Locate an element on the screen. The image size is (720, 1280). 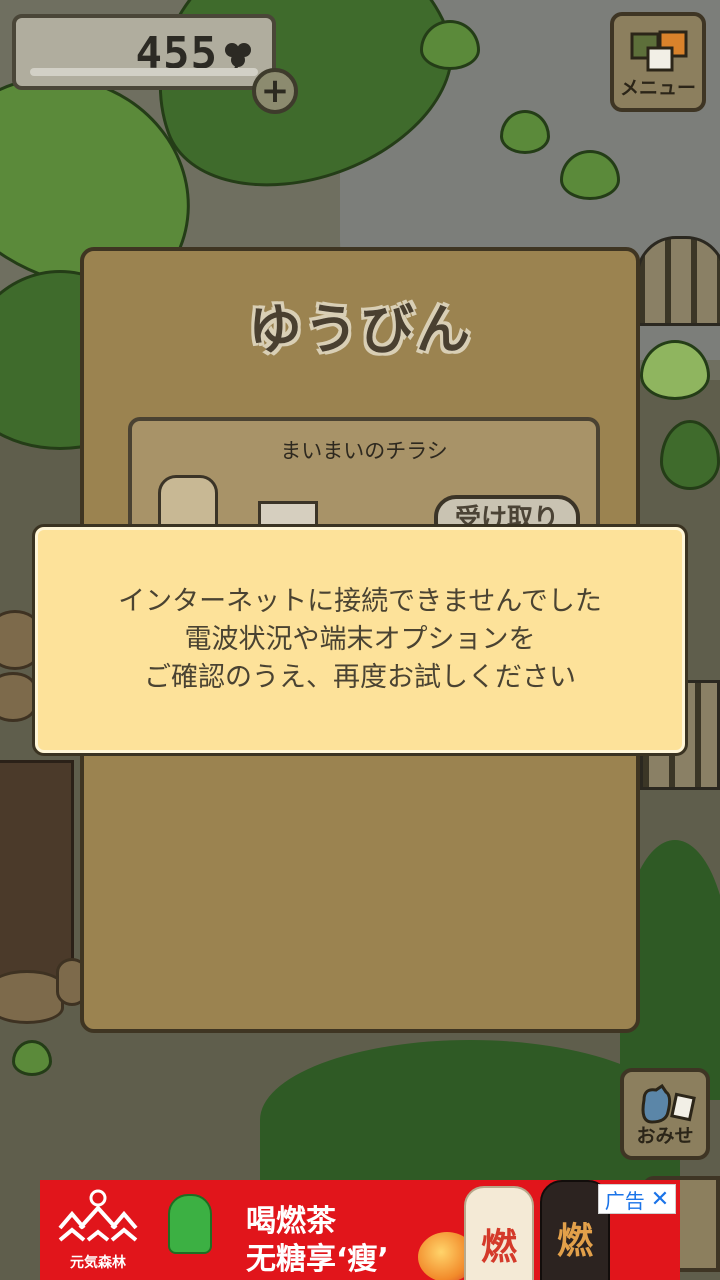
dino-mascot is located at coordinates (190, 1224).